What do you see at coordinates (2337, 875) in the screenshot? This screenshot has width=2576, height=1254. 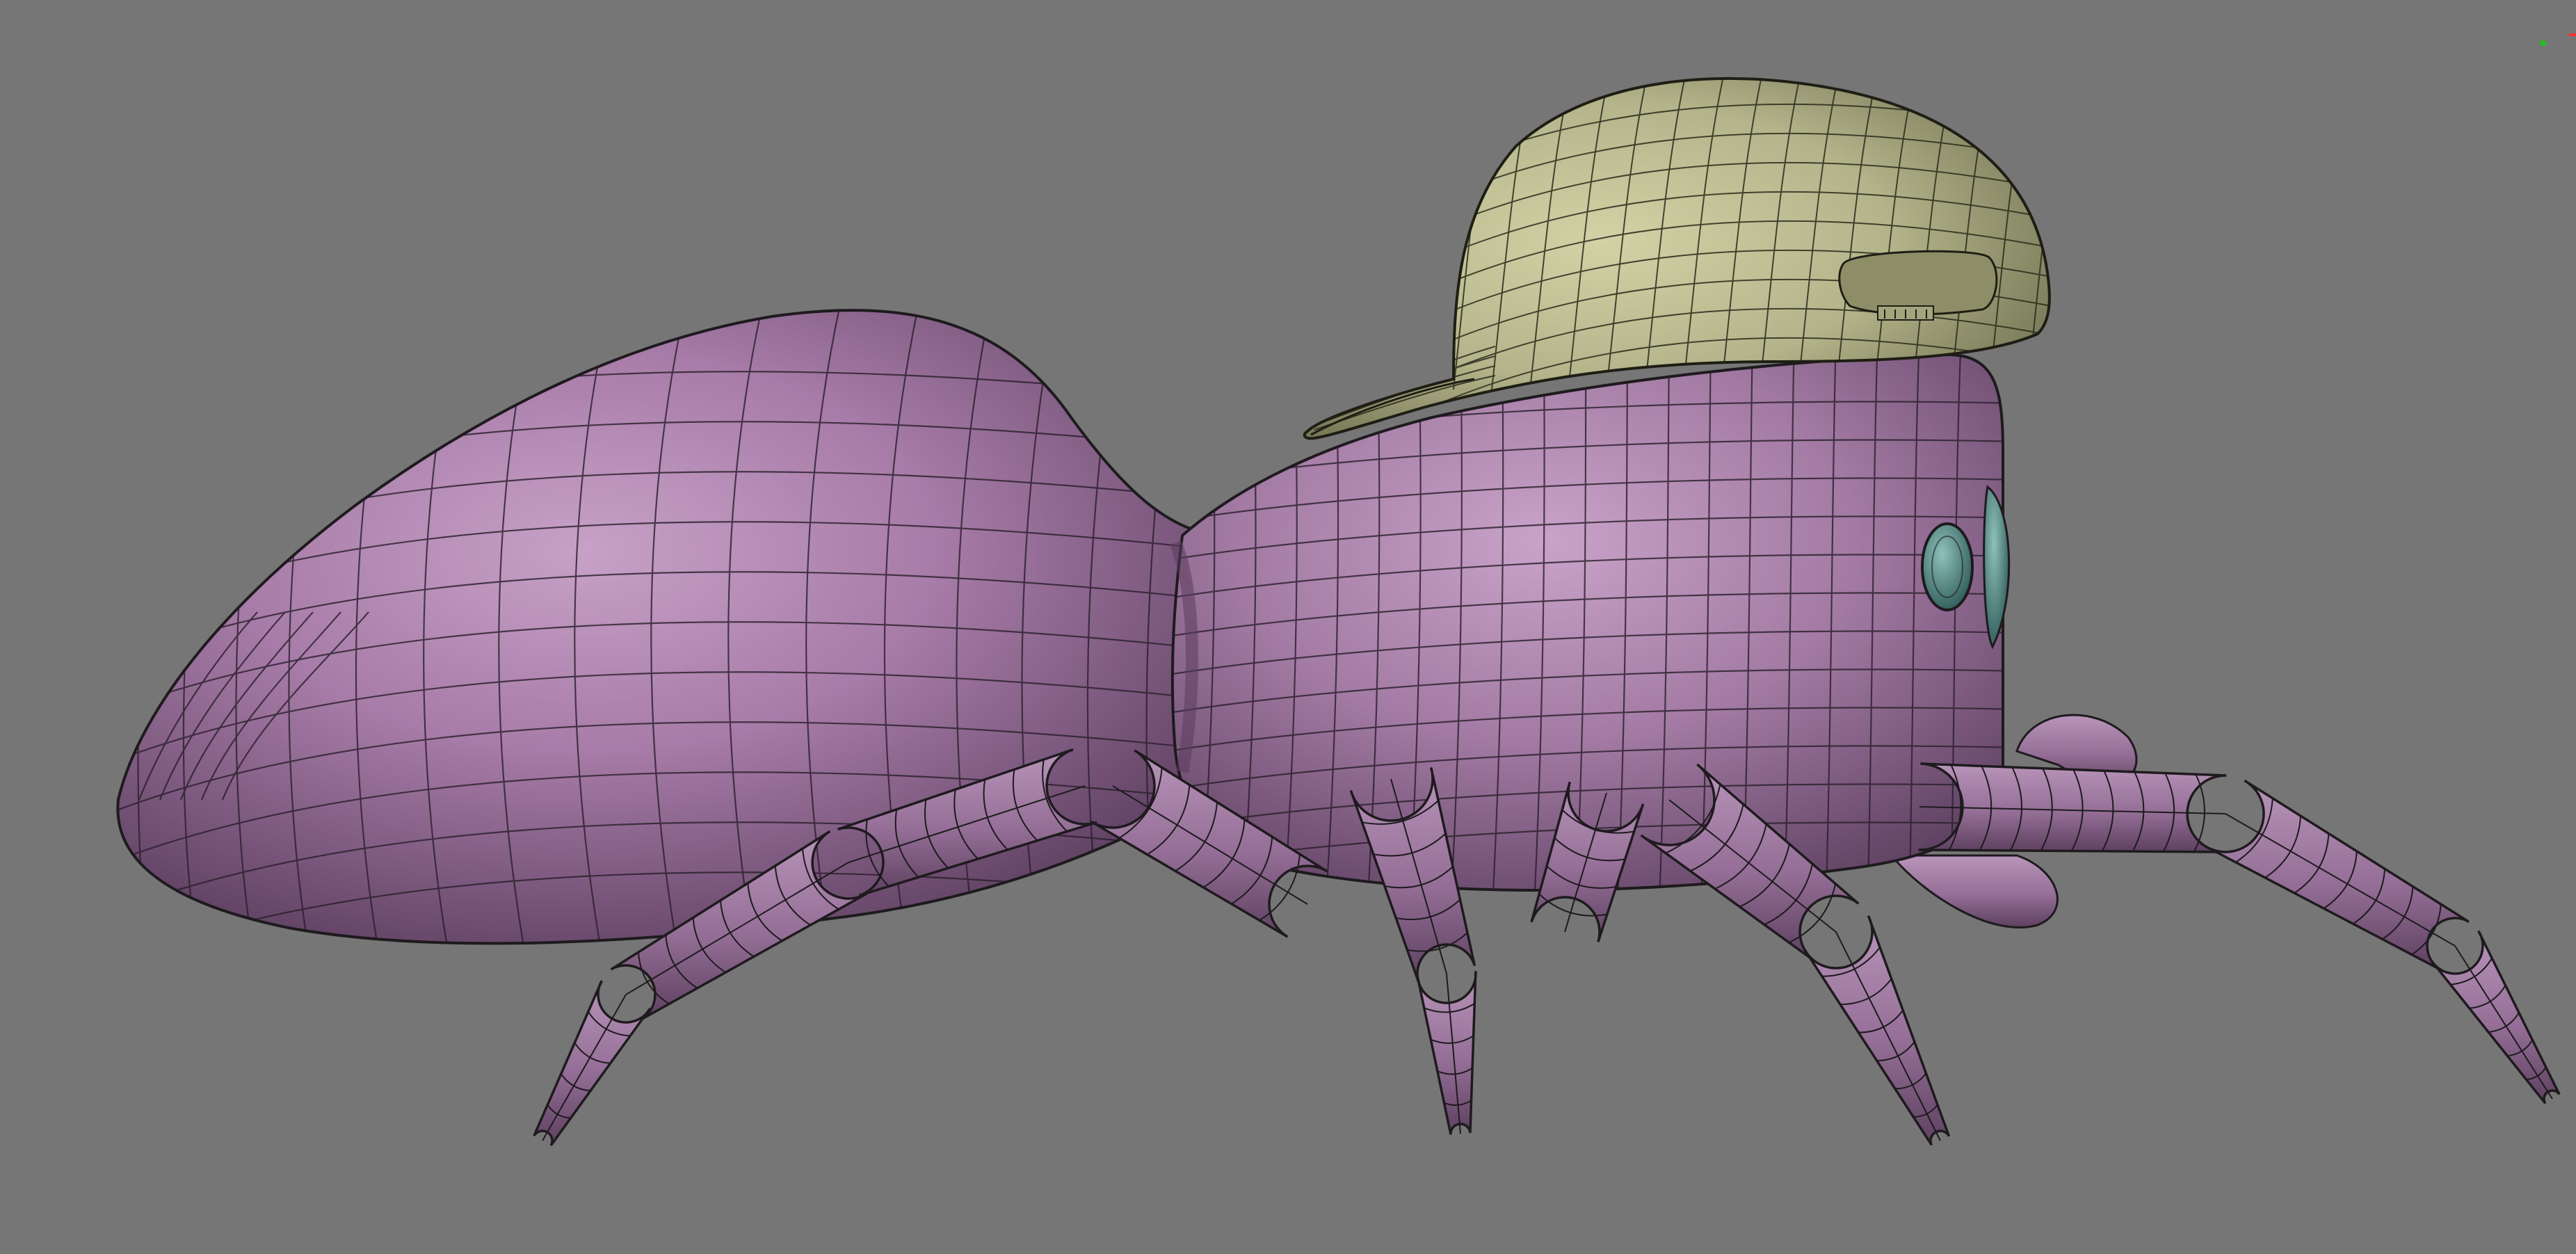 I see `leg-6-tibia` at bounding box center [2337, 875].